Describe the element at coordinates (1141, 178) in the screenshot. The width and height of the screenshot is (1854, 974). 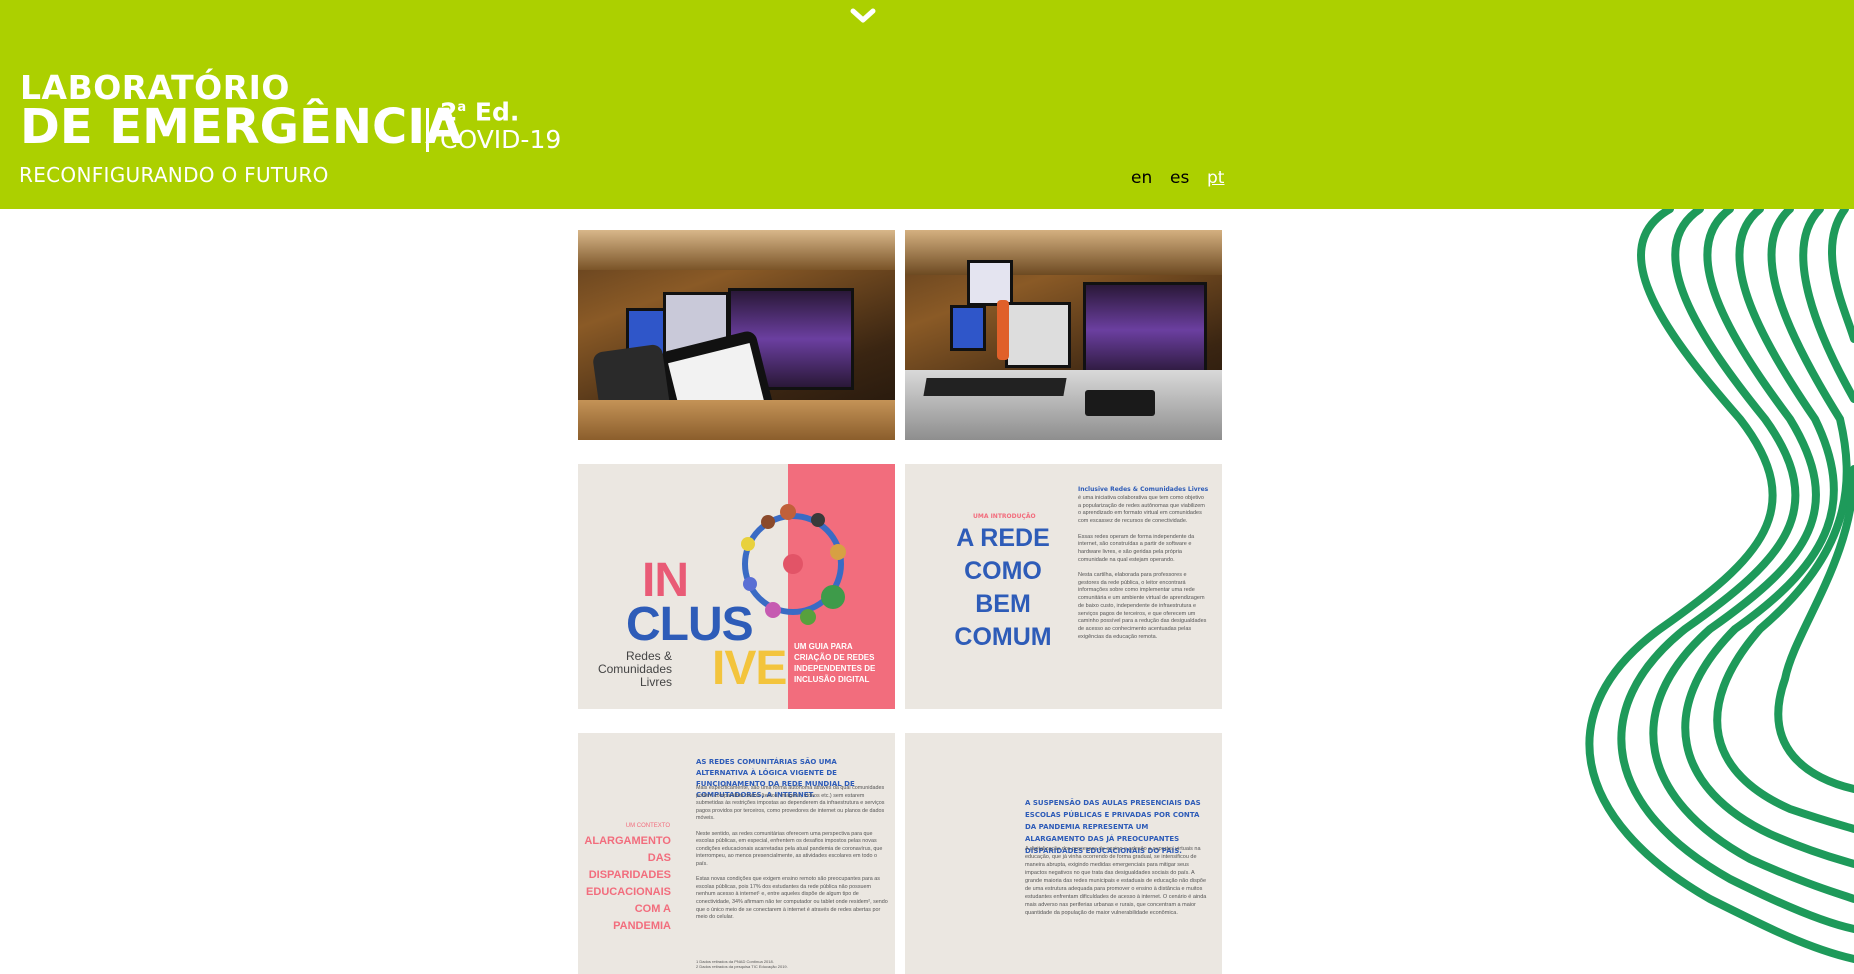
I see `lang-link-en: en` at that location.